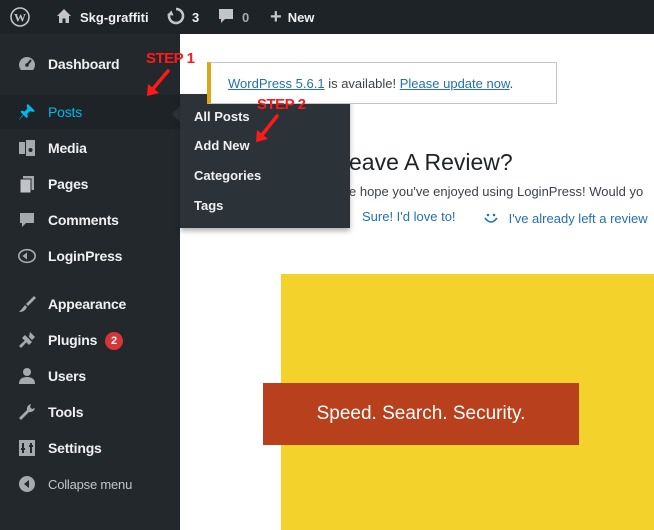 This screenshot has height=530, width=654. I want to click on sidebar-label: Tools, so click(66, 412).